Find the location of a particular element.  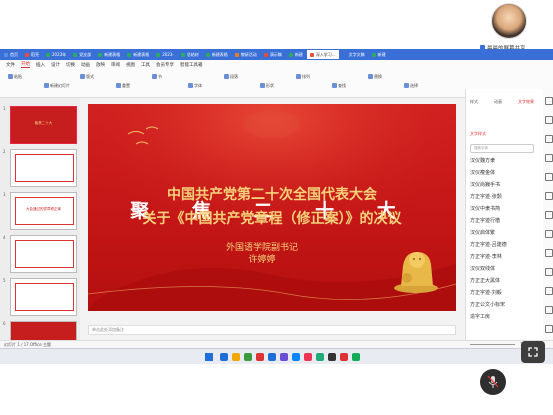

font-option: 汉仪瘦金体 is located at coordinates (482, 172).